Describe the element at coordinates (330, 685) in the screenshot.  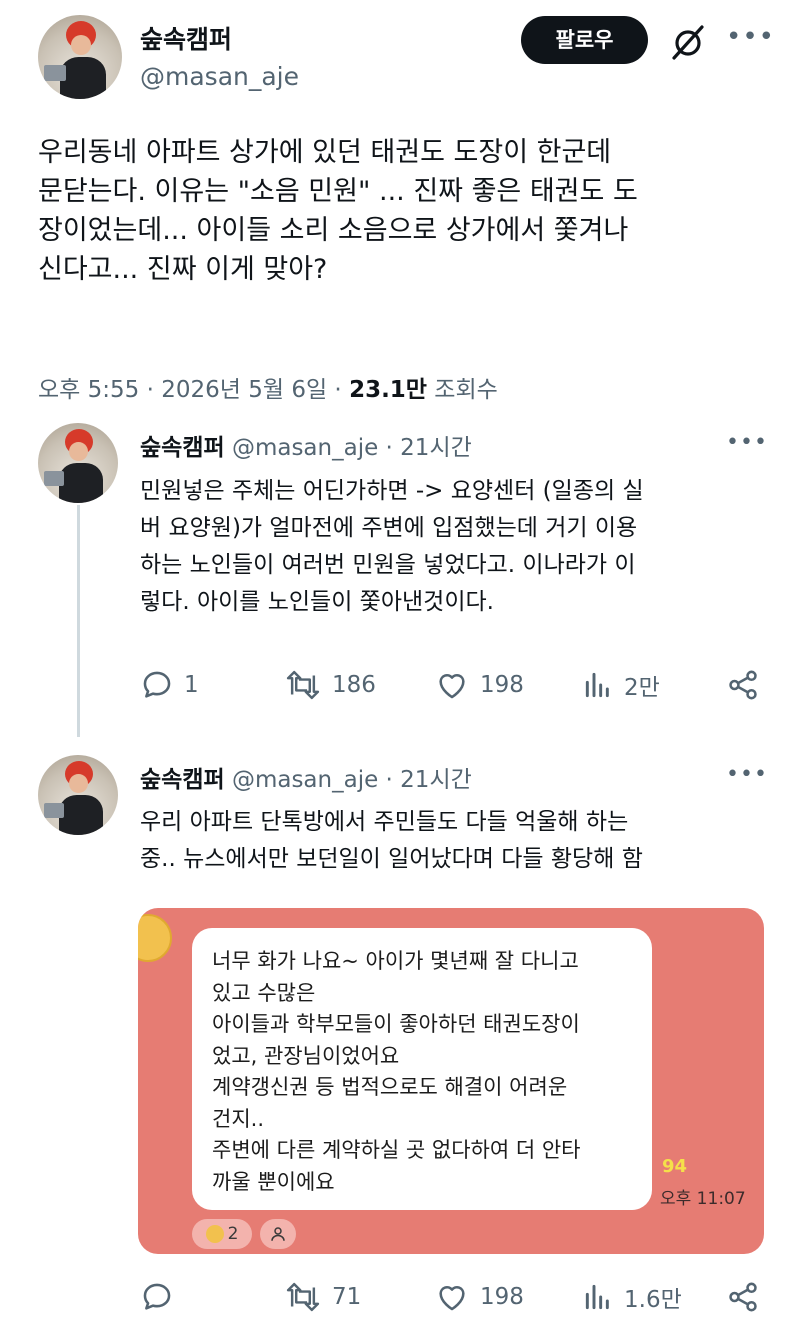
I see `repost-button: 186` at that location.